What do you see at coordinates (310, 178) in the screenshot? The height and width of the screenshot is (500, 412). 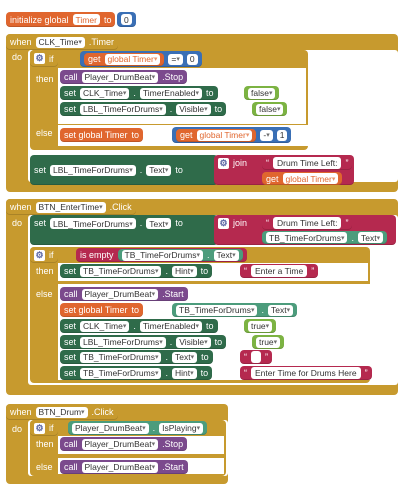 I see `get-var-dropdown-3: global Timer` at bounding box center [310, 178].